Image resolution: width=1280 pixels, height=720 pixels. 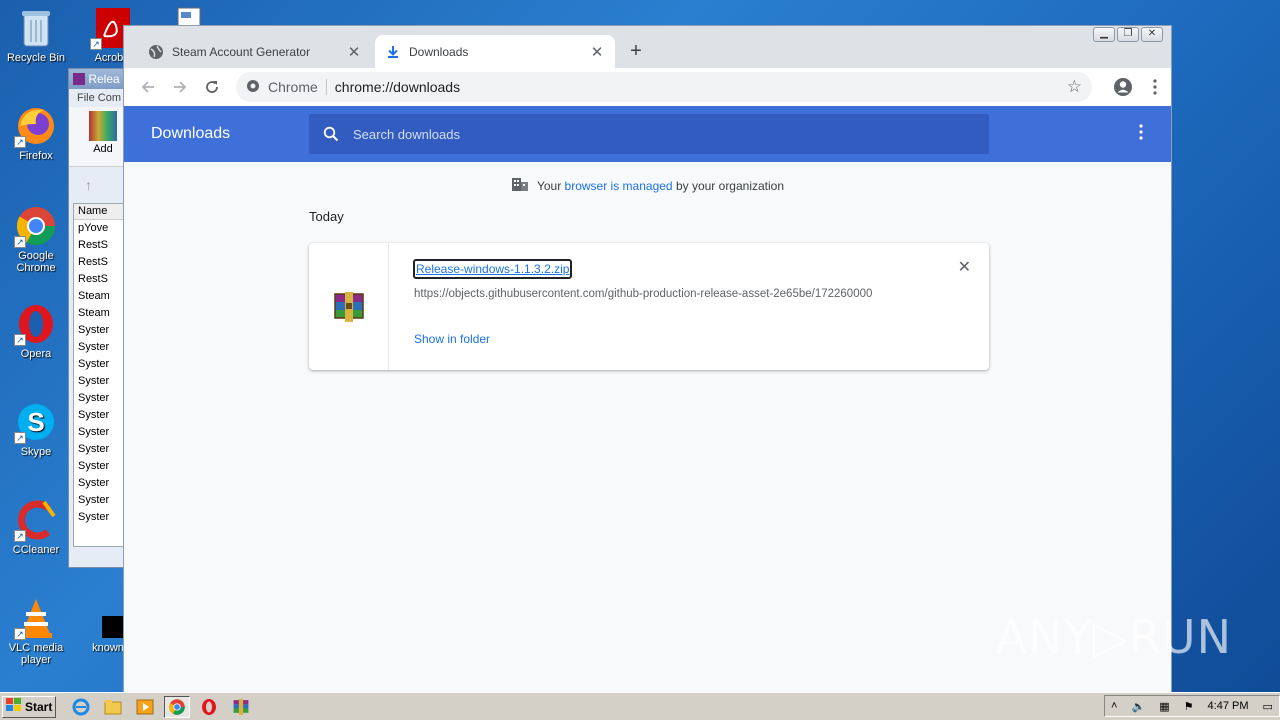 I want to click on remove-download-icon: ✕, so click(x=964, y=267).